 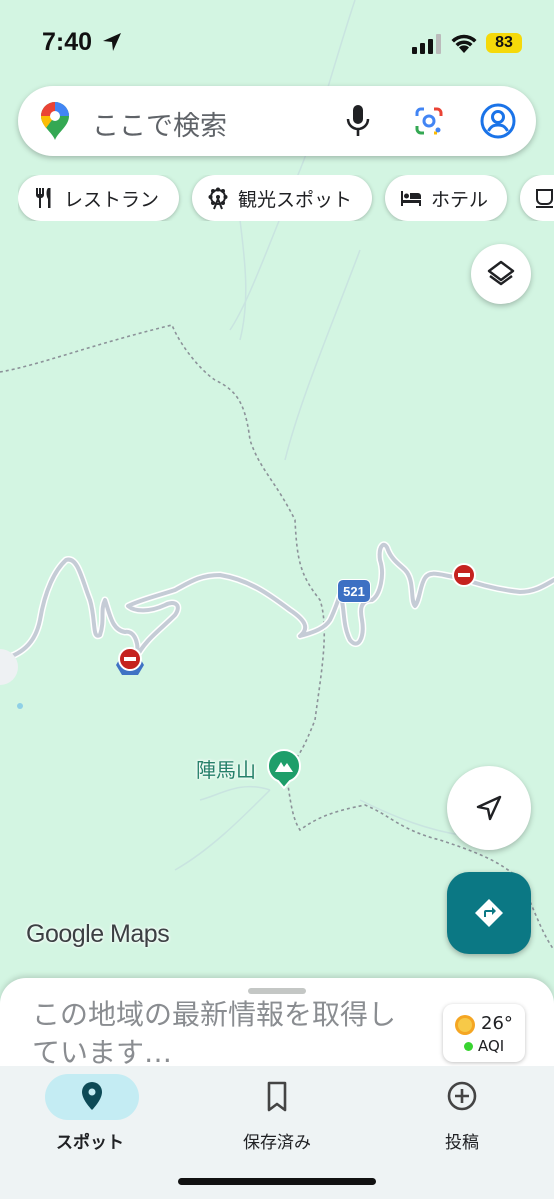 I want to click on bed-icon, so click(x=411, y=198).